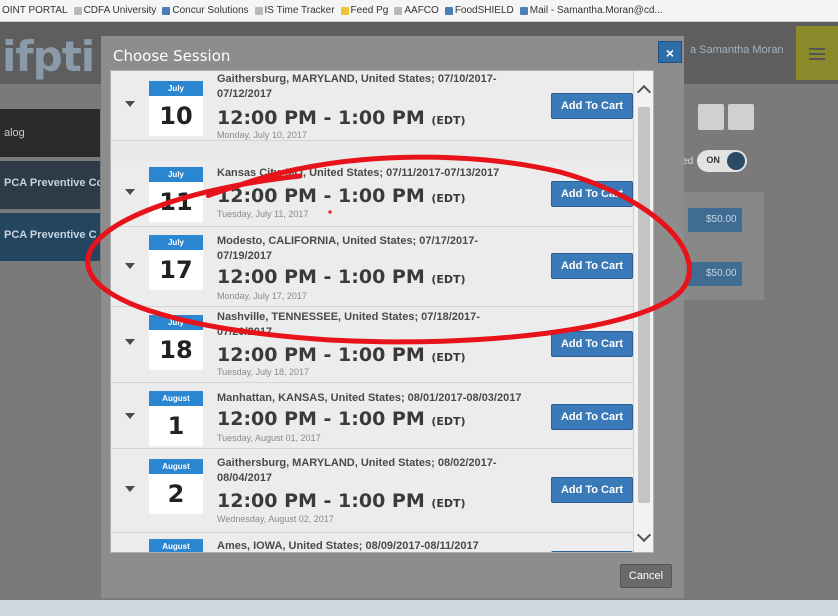 This screenshot has width=838, height=616. I want to click on cancel-button: Cancel, so click(646, 576).